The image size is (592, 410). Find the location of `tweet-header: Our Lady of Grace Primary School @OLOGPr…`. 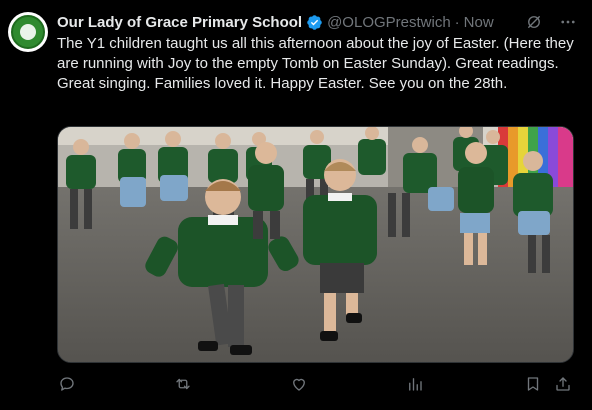

tweet-header: Our Lady of Grace Primary School @OLOGPr… is located at coordinates (275, 22).